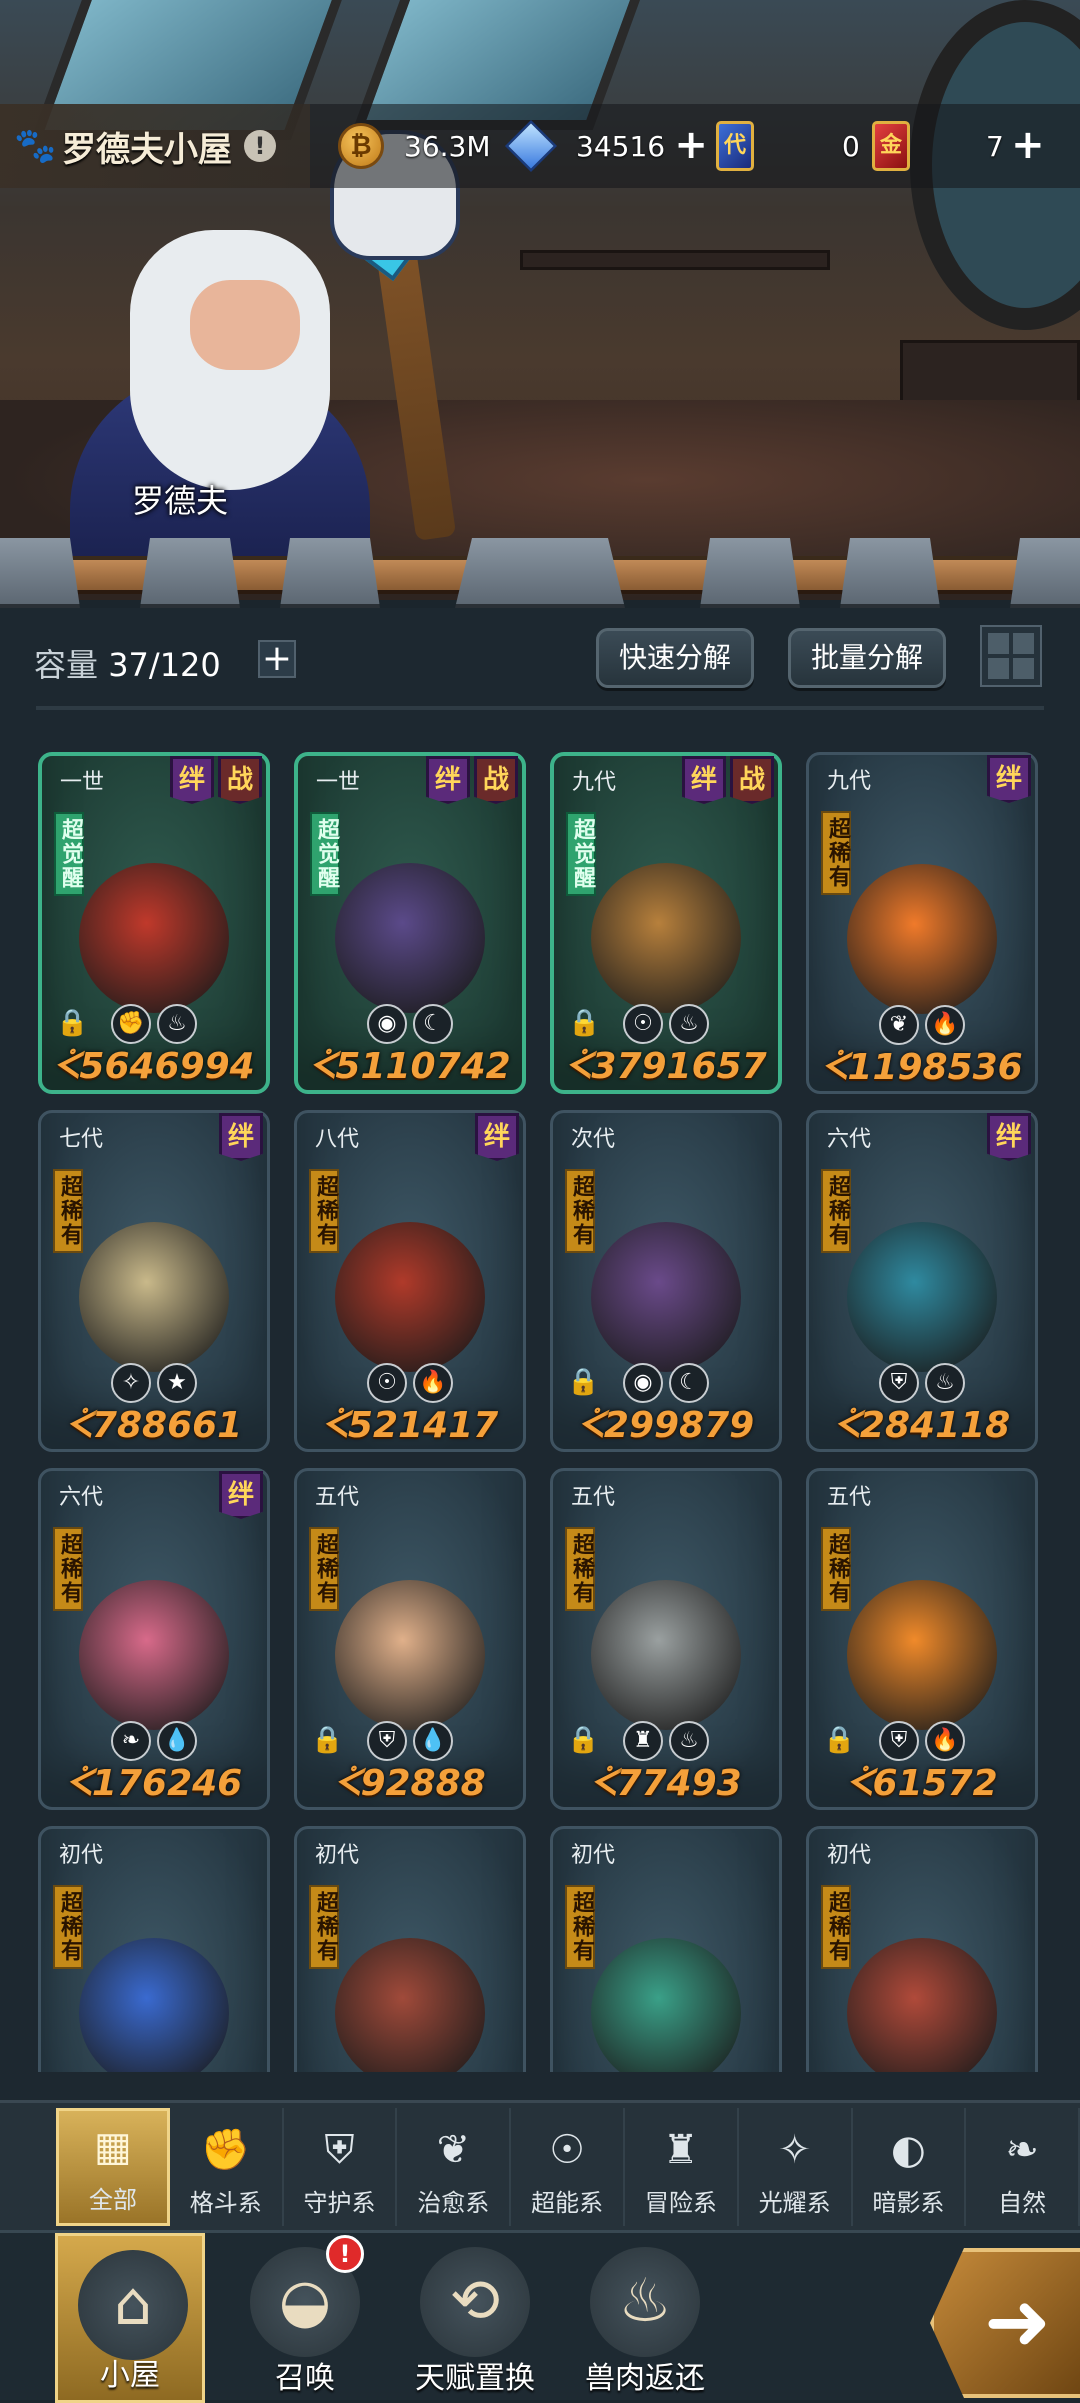  Describe the element at coordinates (423, 1783) in the screenshot. I see `power-number: 92888` at that location.